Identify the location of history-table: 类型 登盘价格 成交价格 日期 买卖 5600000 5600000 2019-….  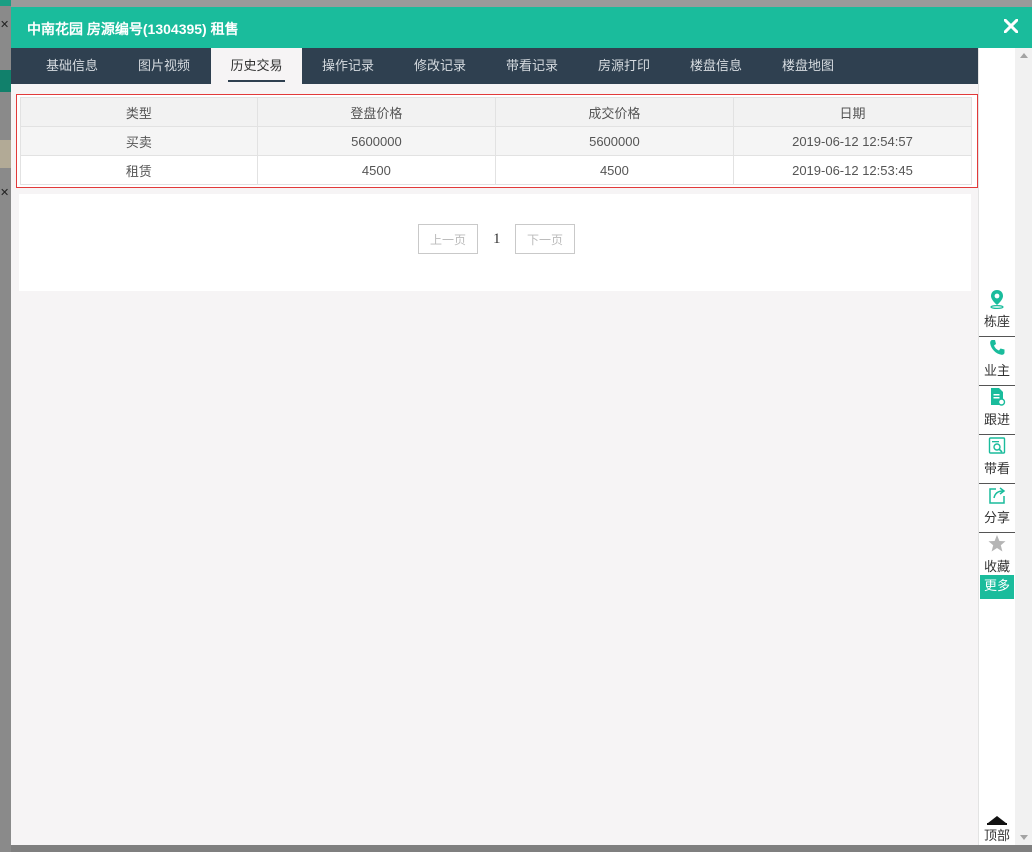
(496, 141).